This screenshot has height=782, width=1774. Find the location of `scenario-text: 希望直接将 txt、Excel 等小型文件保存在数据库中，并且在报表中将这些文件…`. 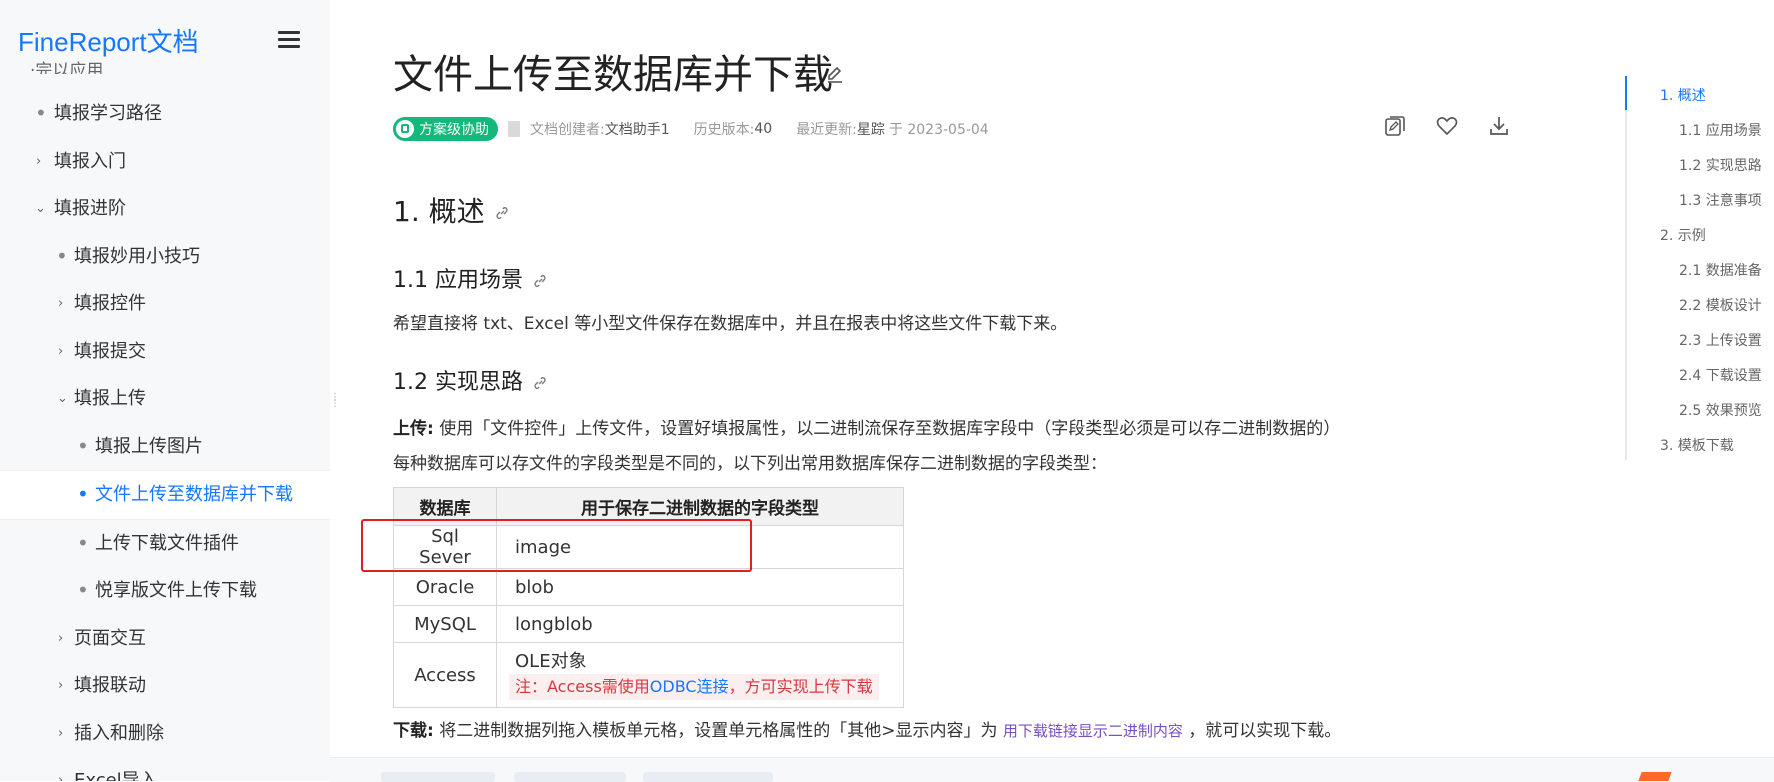

scenario-text: 希望直接将 txt、Excel 等小型文件保存在数据库中，并且在报表中将这些文件… is located at coordinates (730, 324).